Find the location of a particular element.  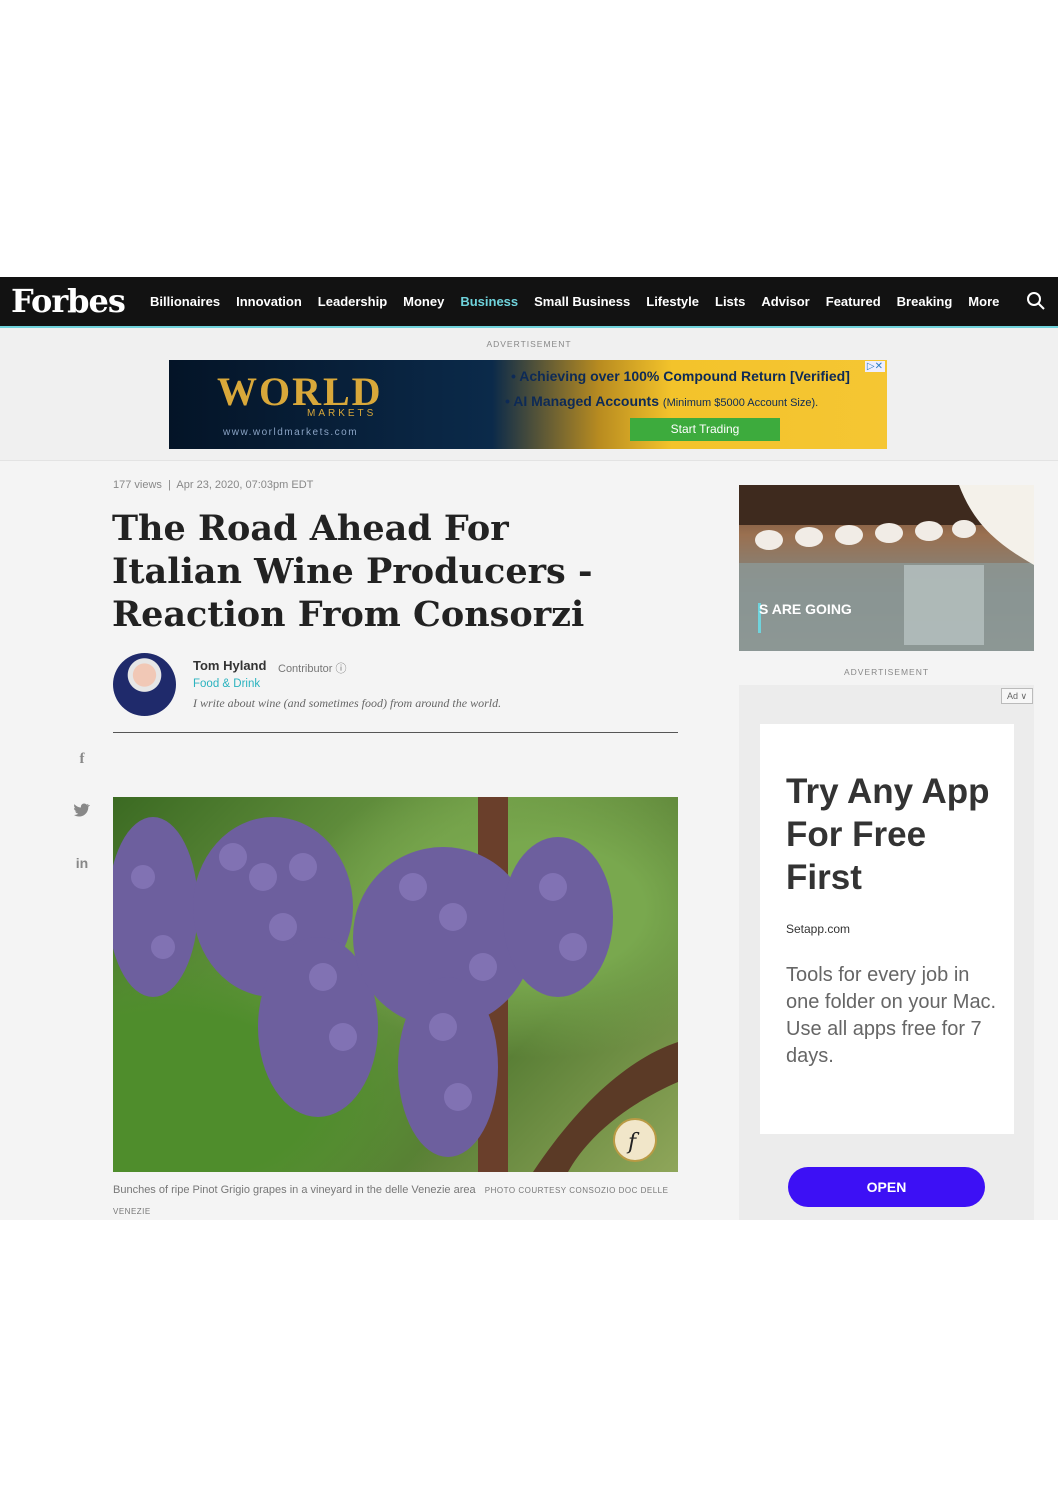

linkedin-icon: in is located at coordinates (82, 863).